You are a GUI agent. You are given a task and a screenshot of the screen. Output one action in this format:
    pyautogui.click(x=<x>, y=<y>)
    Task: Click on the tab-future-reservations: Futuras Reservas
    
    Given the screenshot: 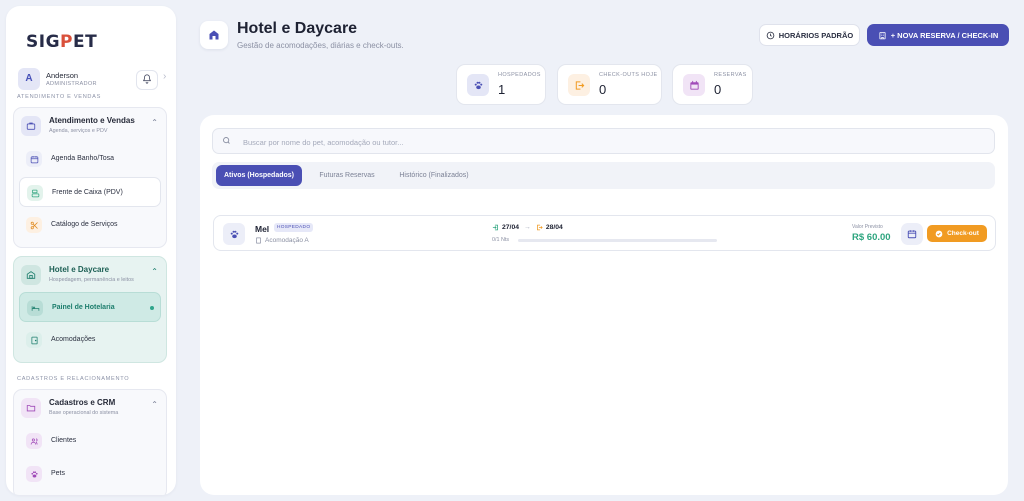 What is the action you would take?
    pyautogui.click(x=347, y=175)
    